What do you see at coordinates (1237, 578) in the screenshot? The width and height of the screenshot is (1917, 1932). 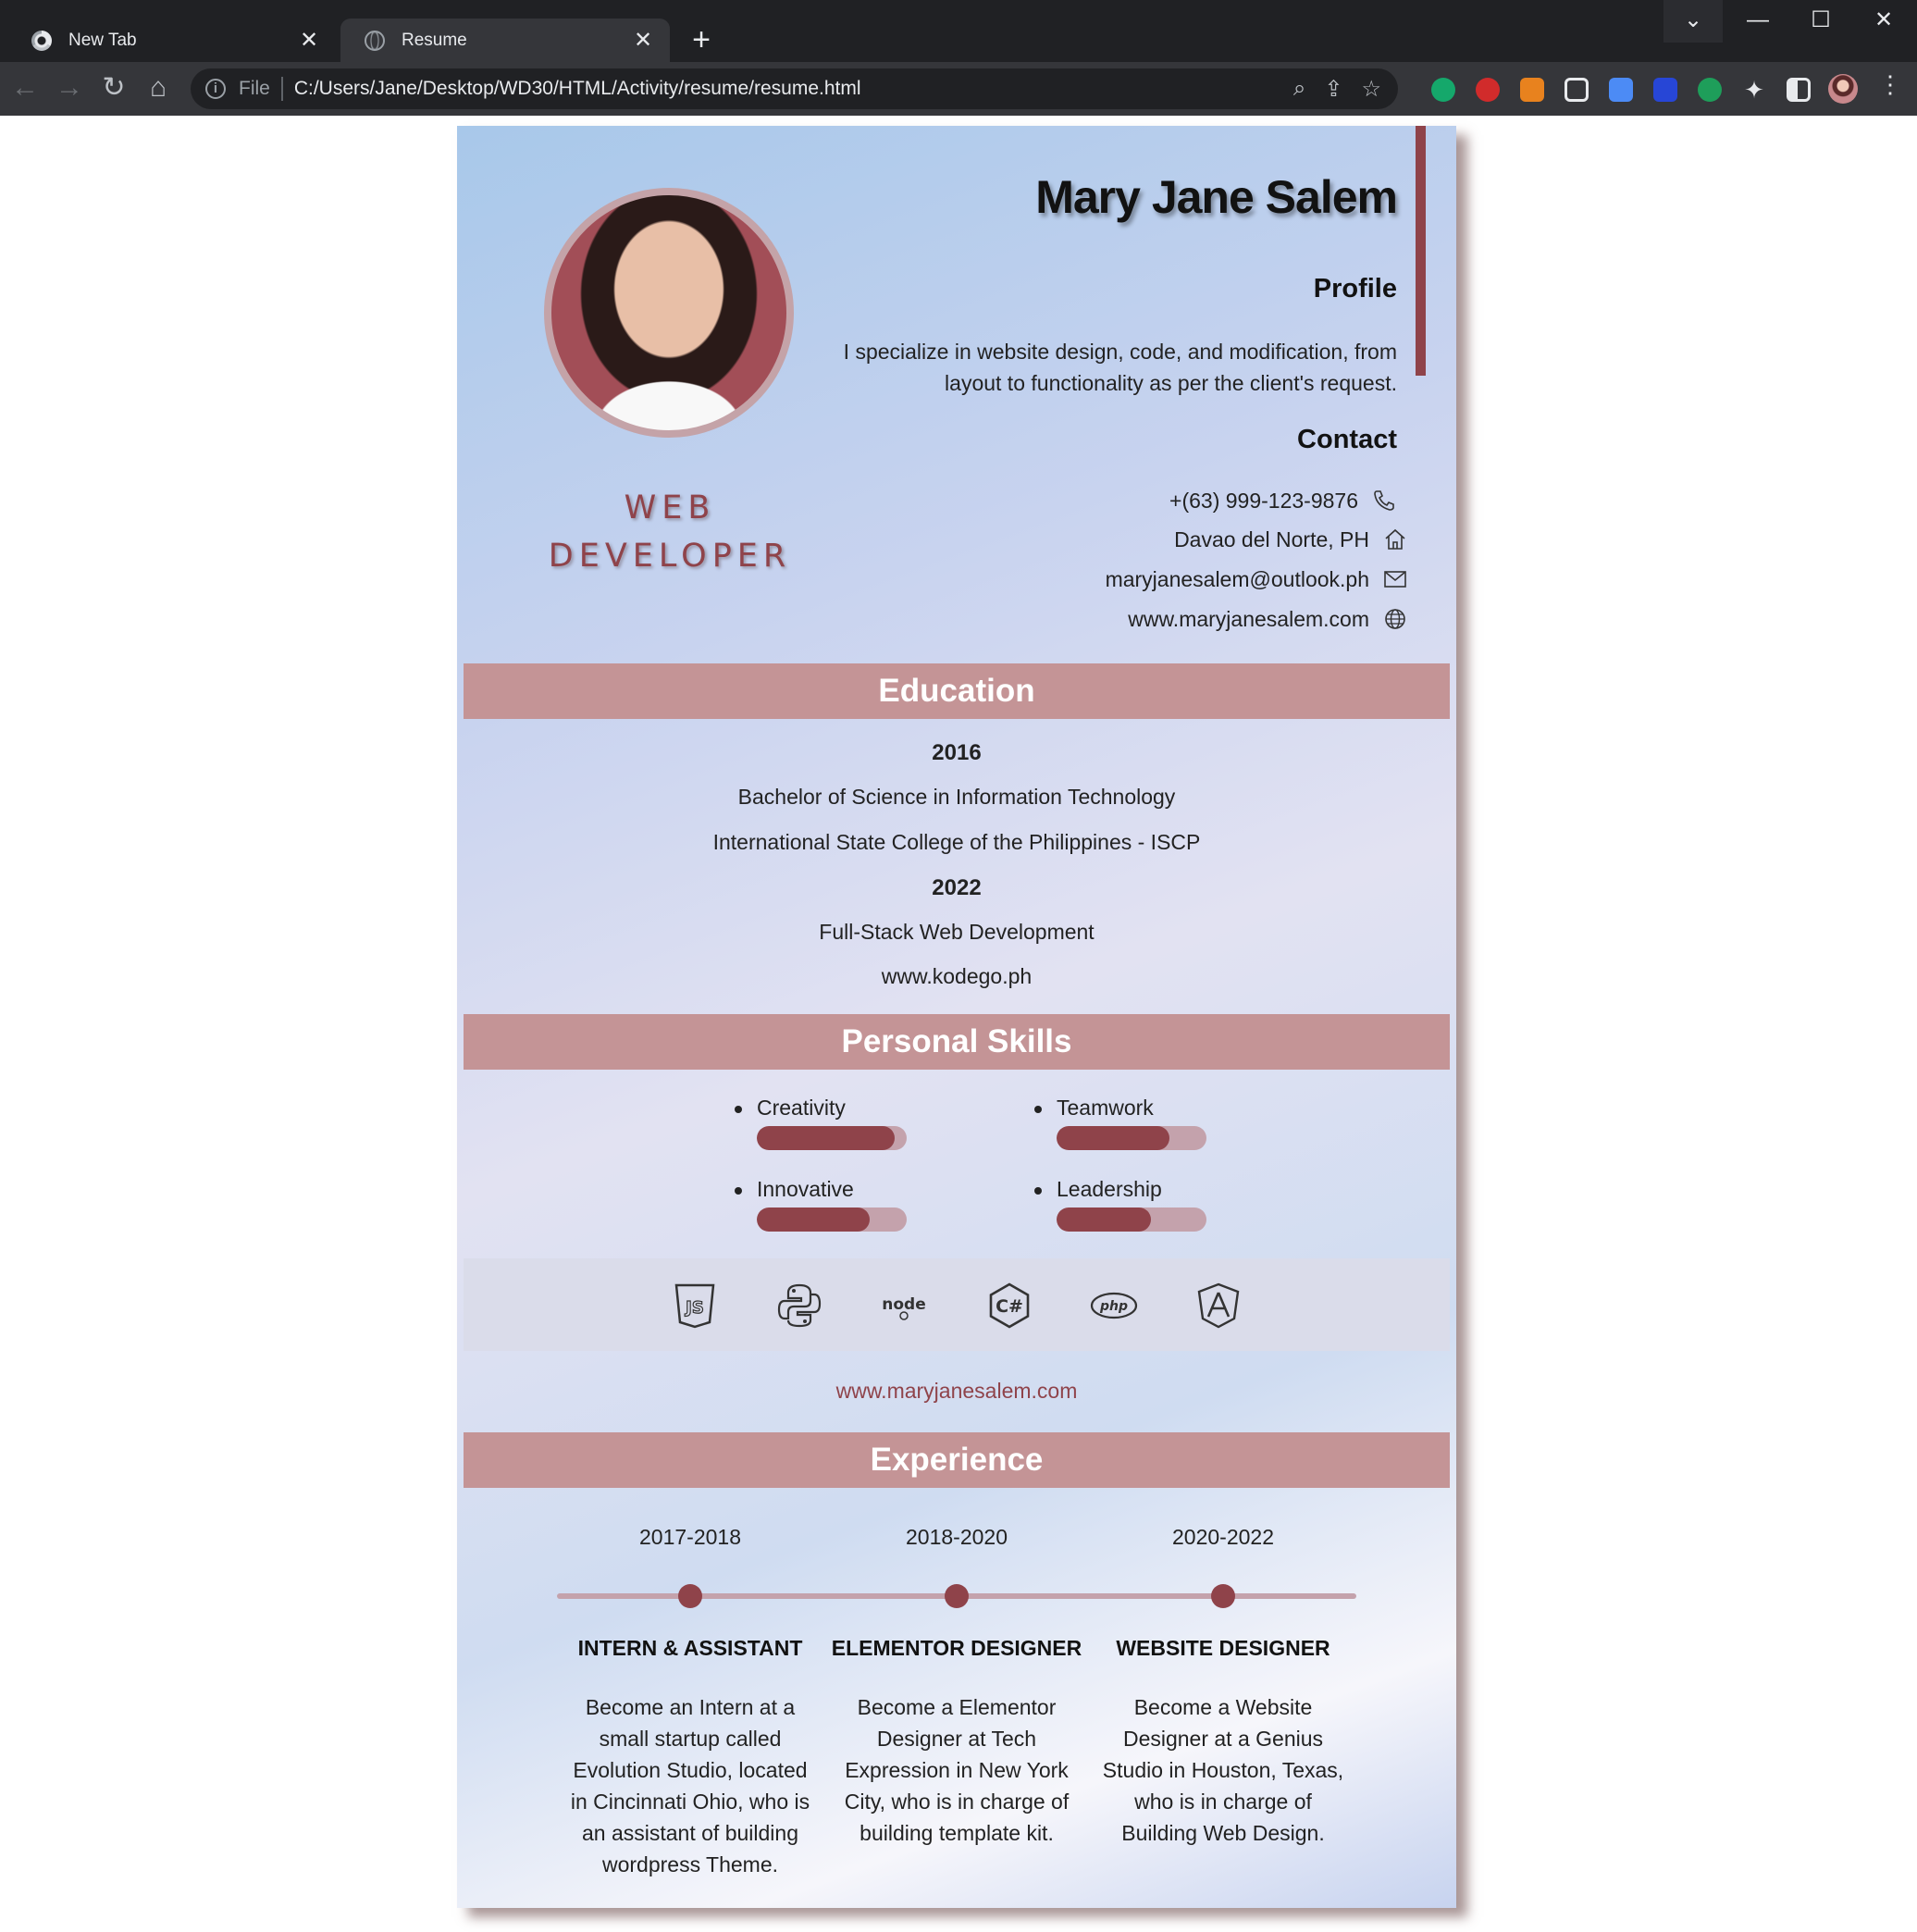 I see `contact-text: maryjanesalem@outlook.ph` at bounding box center [1237, 578].